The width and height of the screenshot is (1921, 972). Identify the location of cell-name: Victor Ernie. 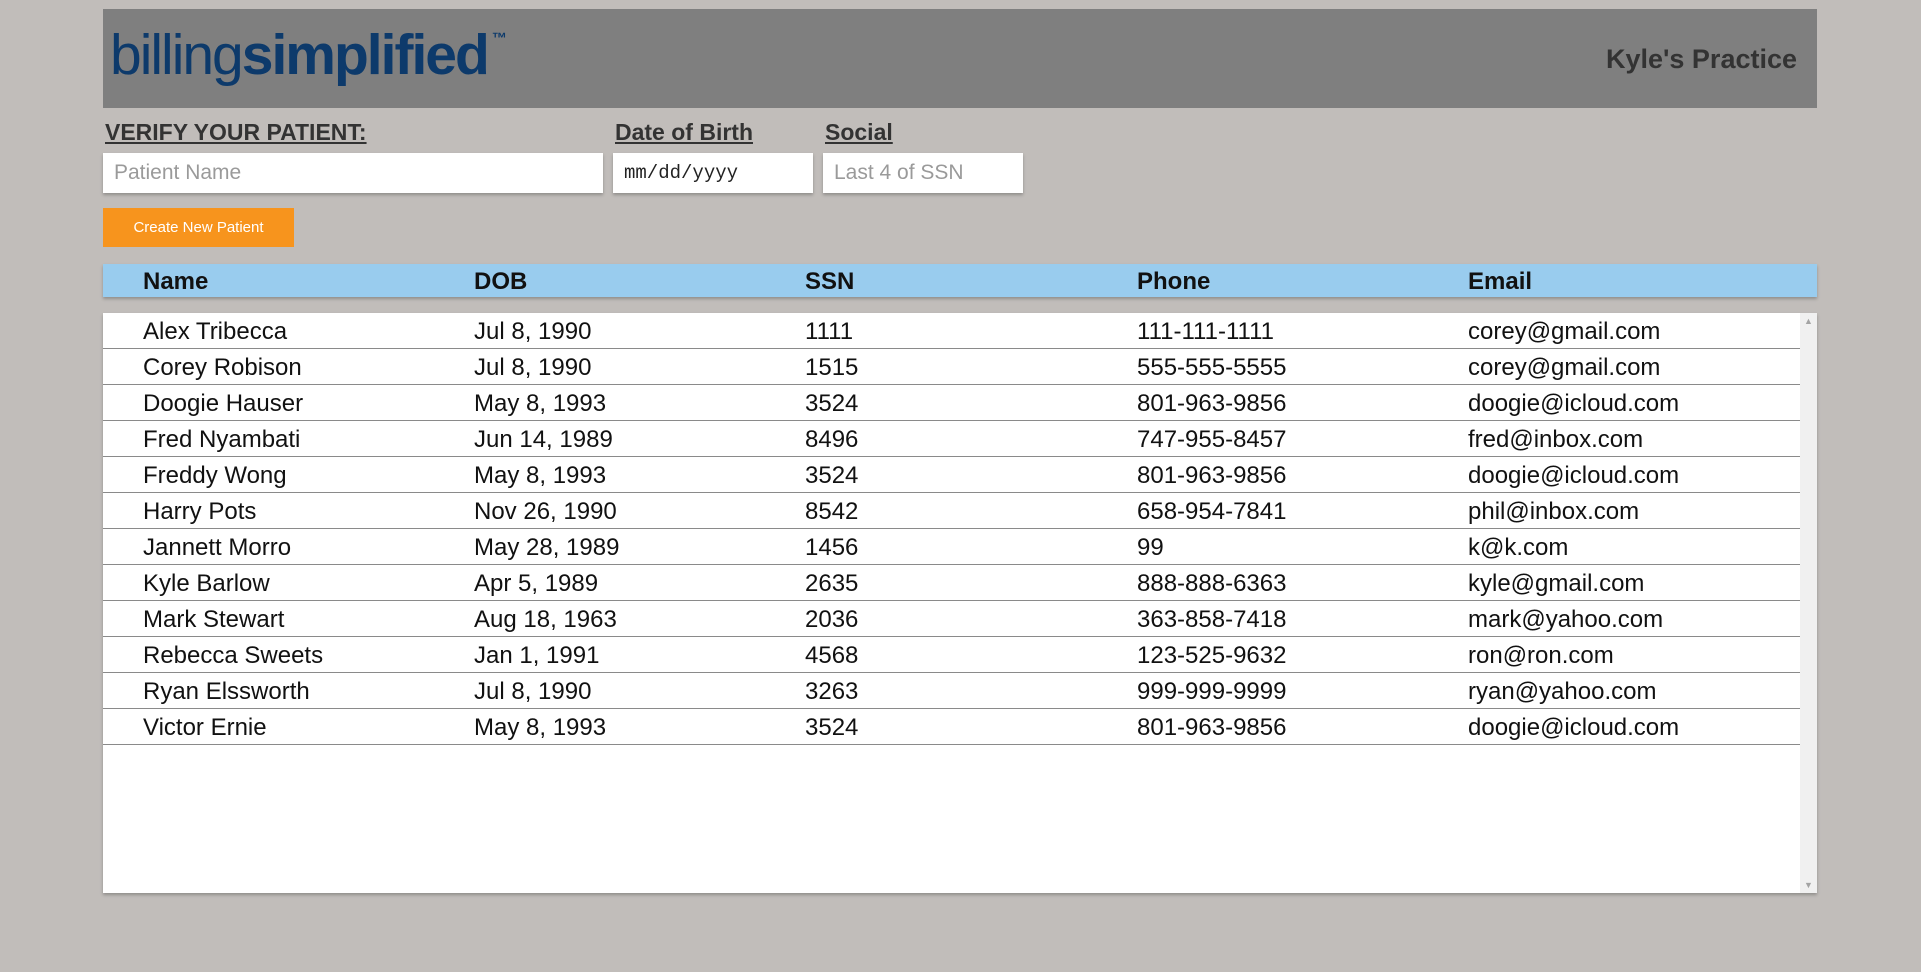
(205, 727).